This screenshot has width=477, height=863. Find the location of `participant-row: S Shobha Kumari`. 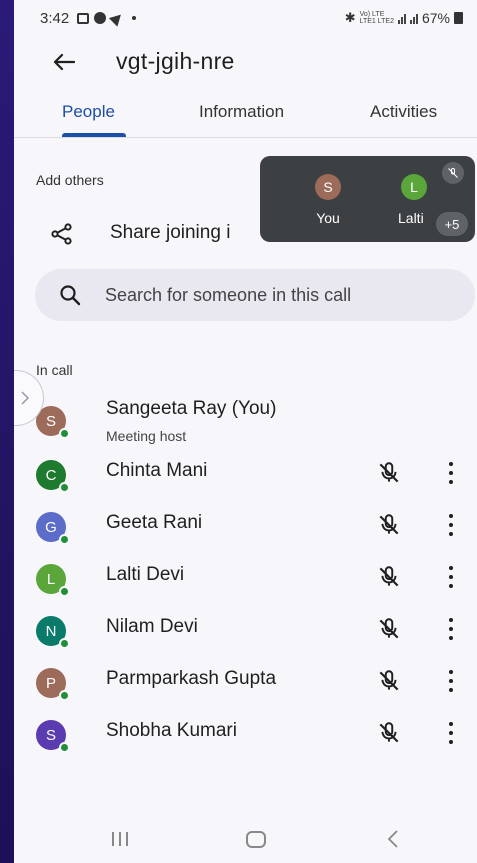

participant-row: S Shobha Kumari is located at coordinates (245, 738).